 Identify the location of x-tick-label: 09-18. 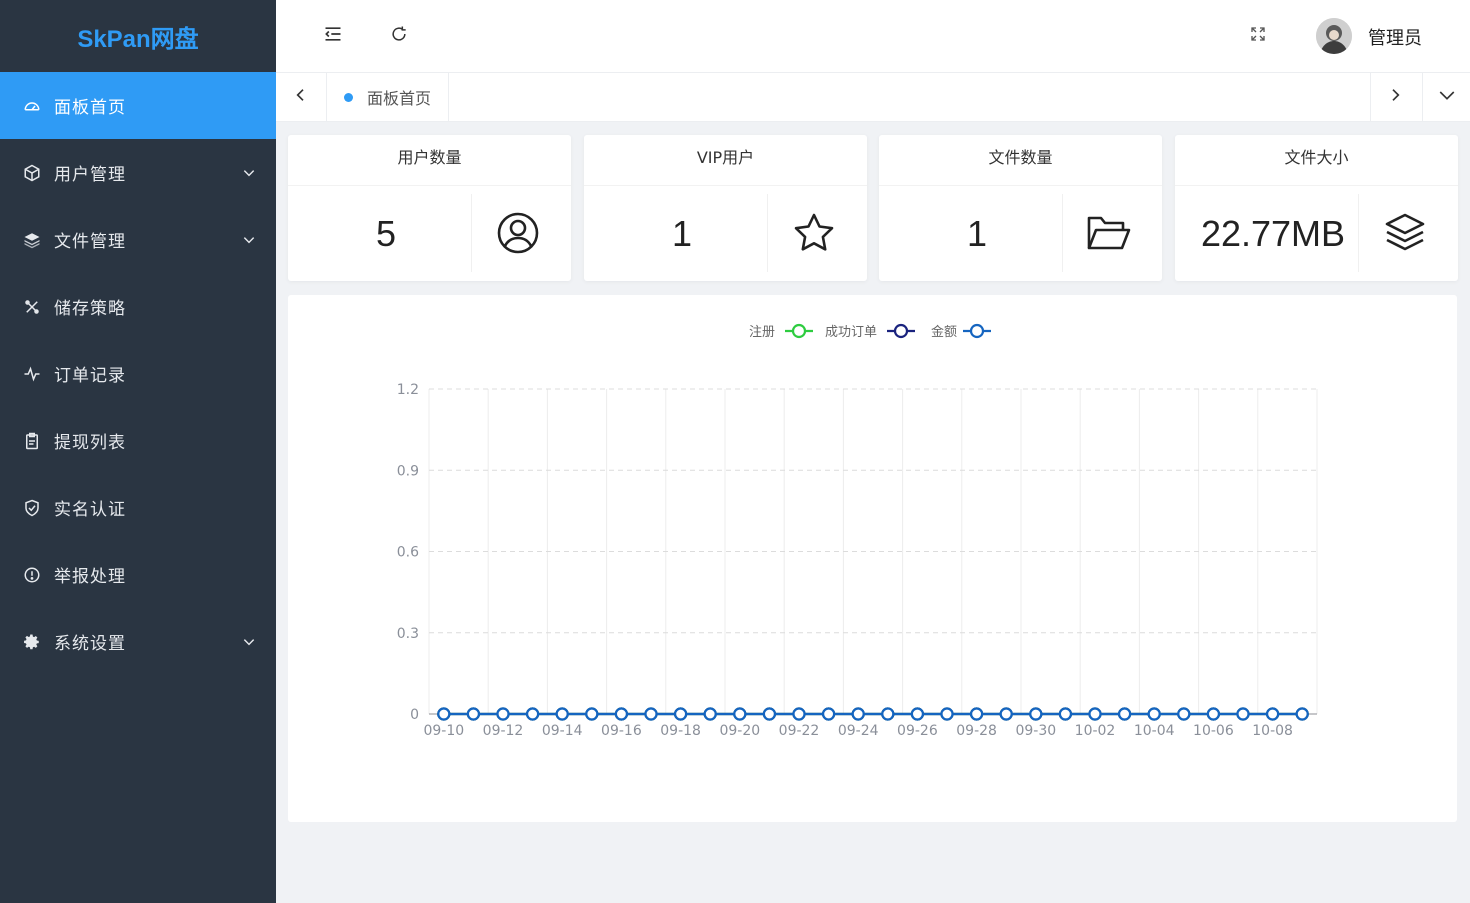
(680, 731).